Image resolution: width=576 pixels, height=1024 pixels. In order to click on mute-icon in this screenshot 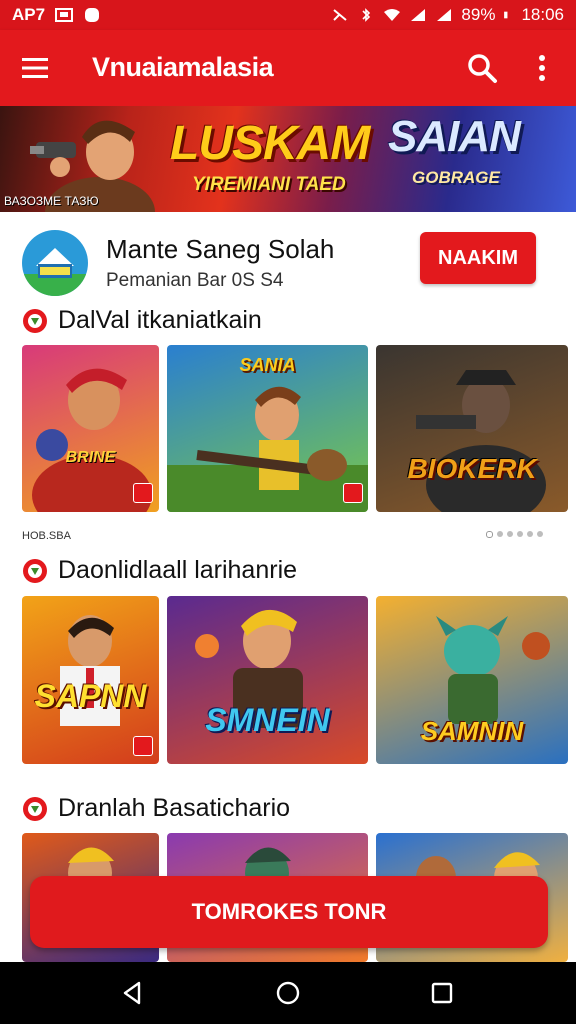, I will do `click(340, 15)`.